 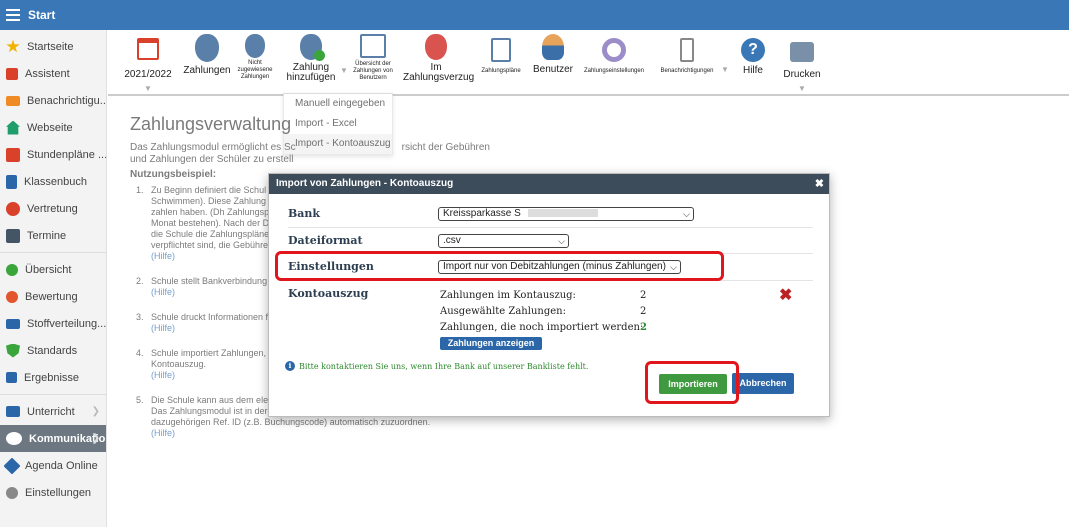 I want to click on top-bar: Start, so click(x=534, y=15).